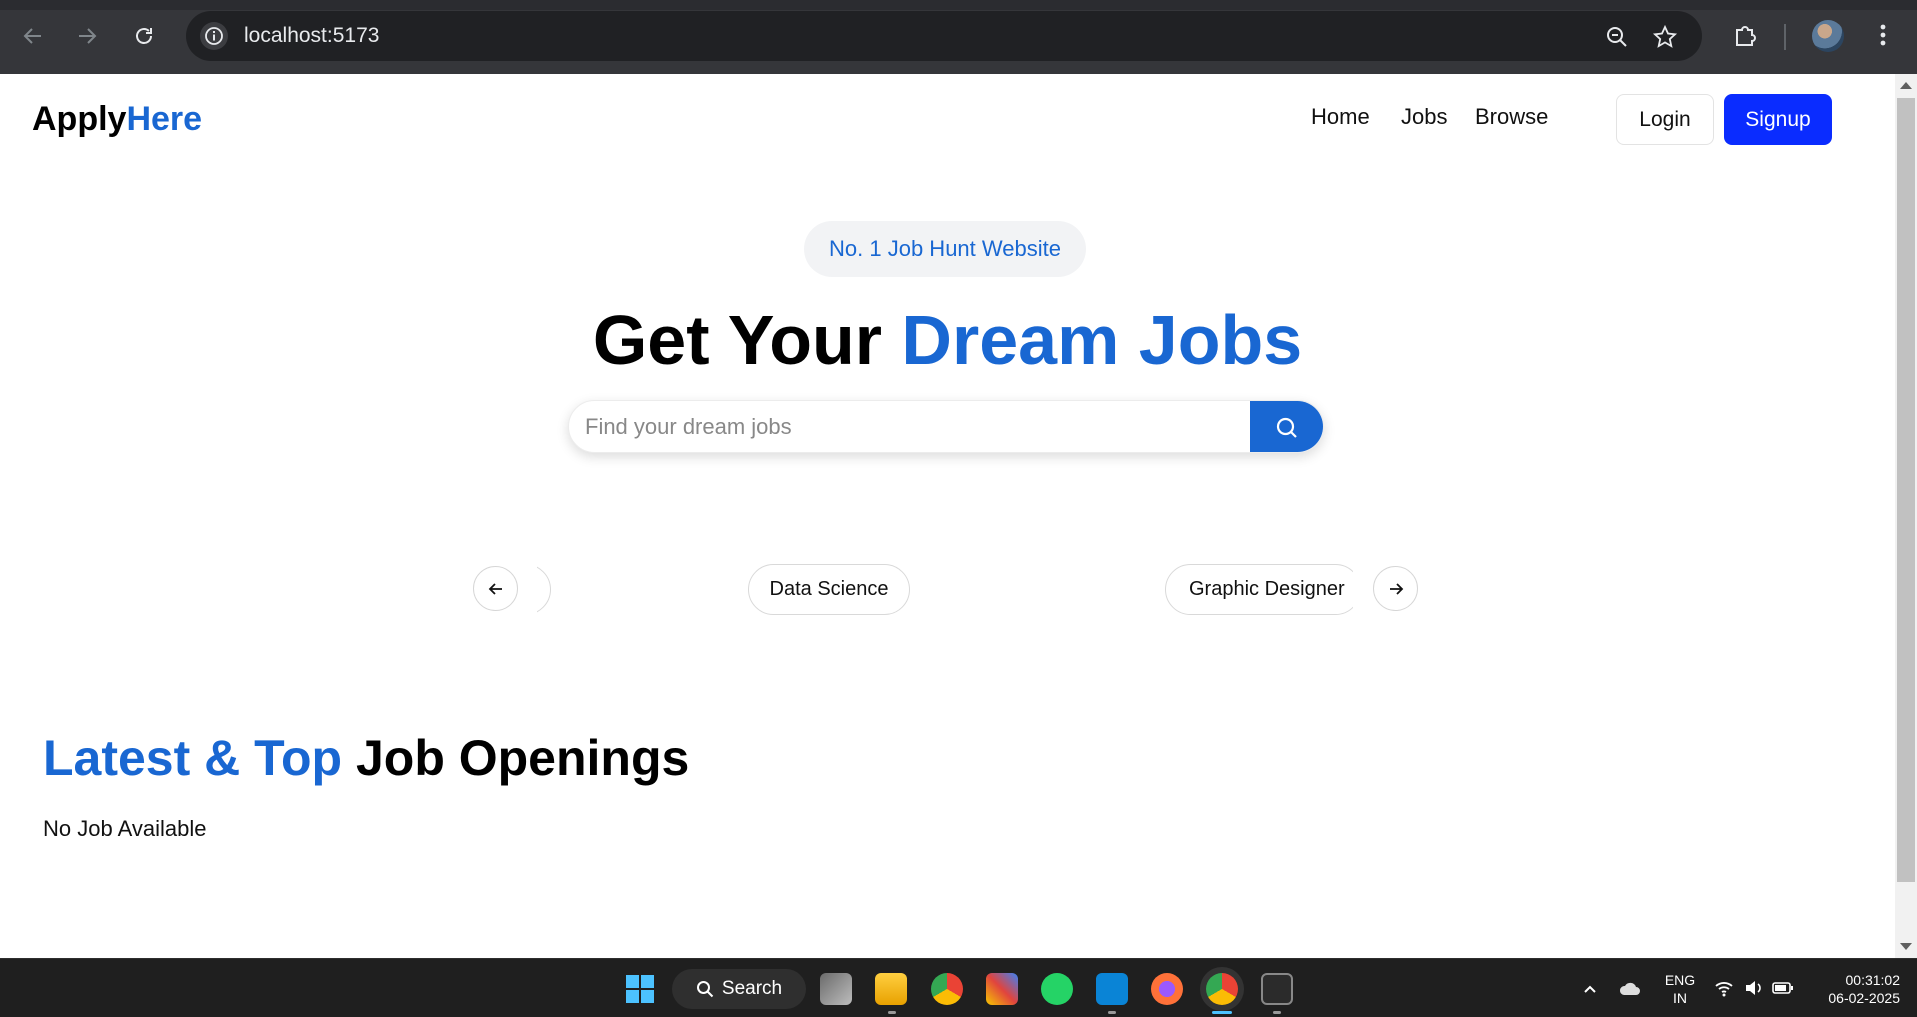 This screenshot has height=1017, width=1917. I want to click on os-taskbar: Search ENG IN 00:31:02 06-02-2025, so click(958, 987).